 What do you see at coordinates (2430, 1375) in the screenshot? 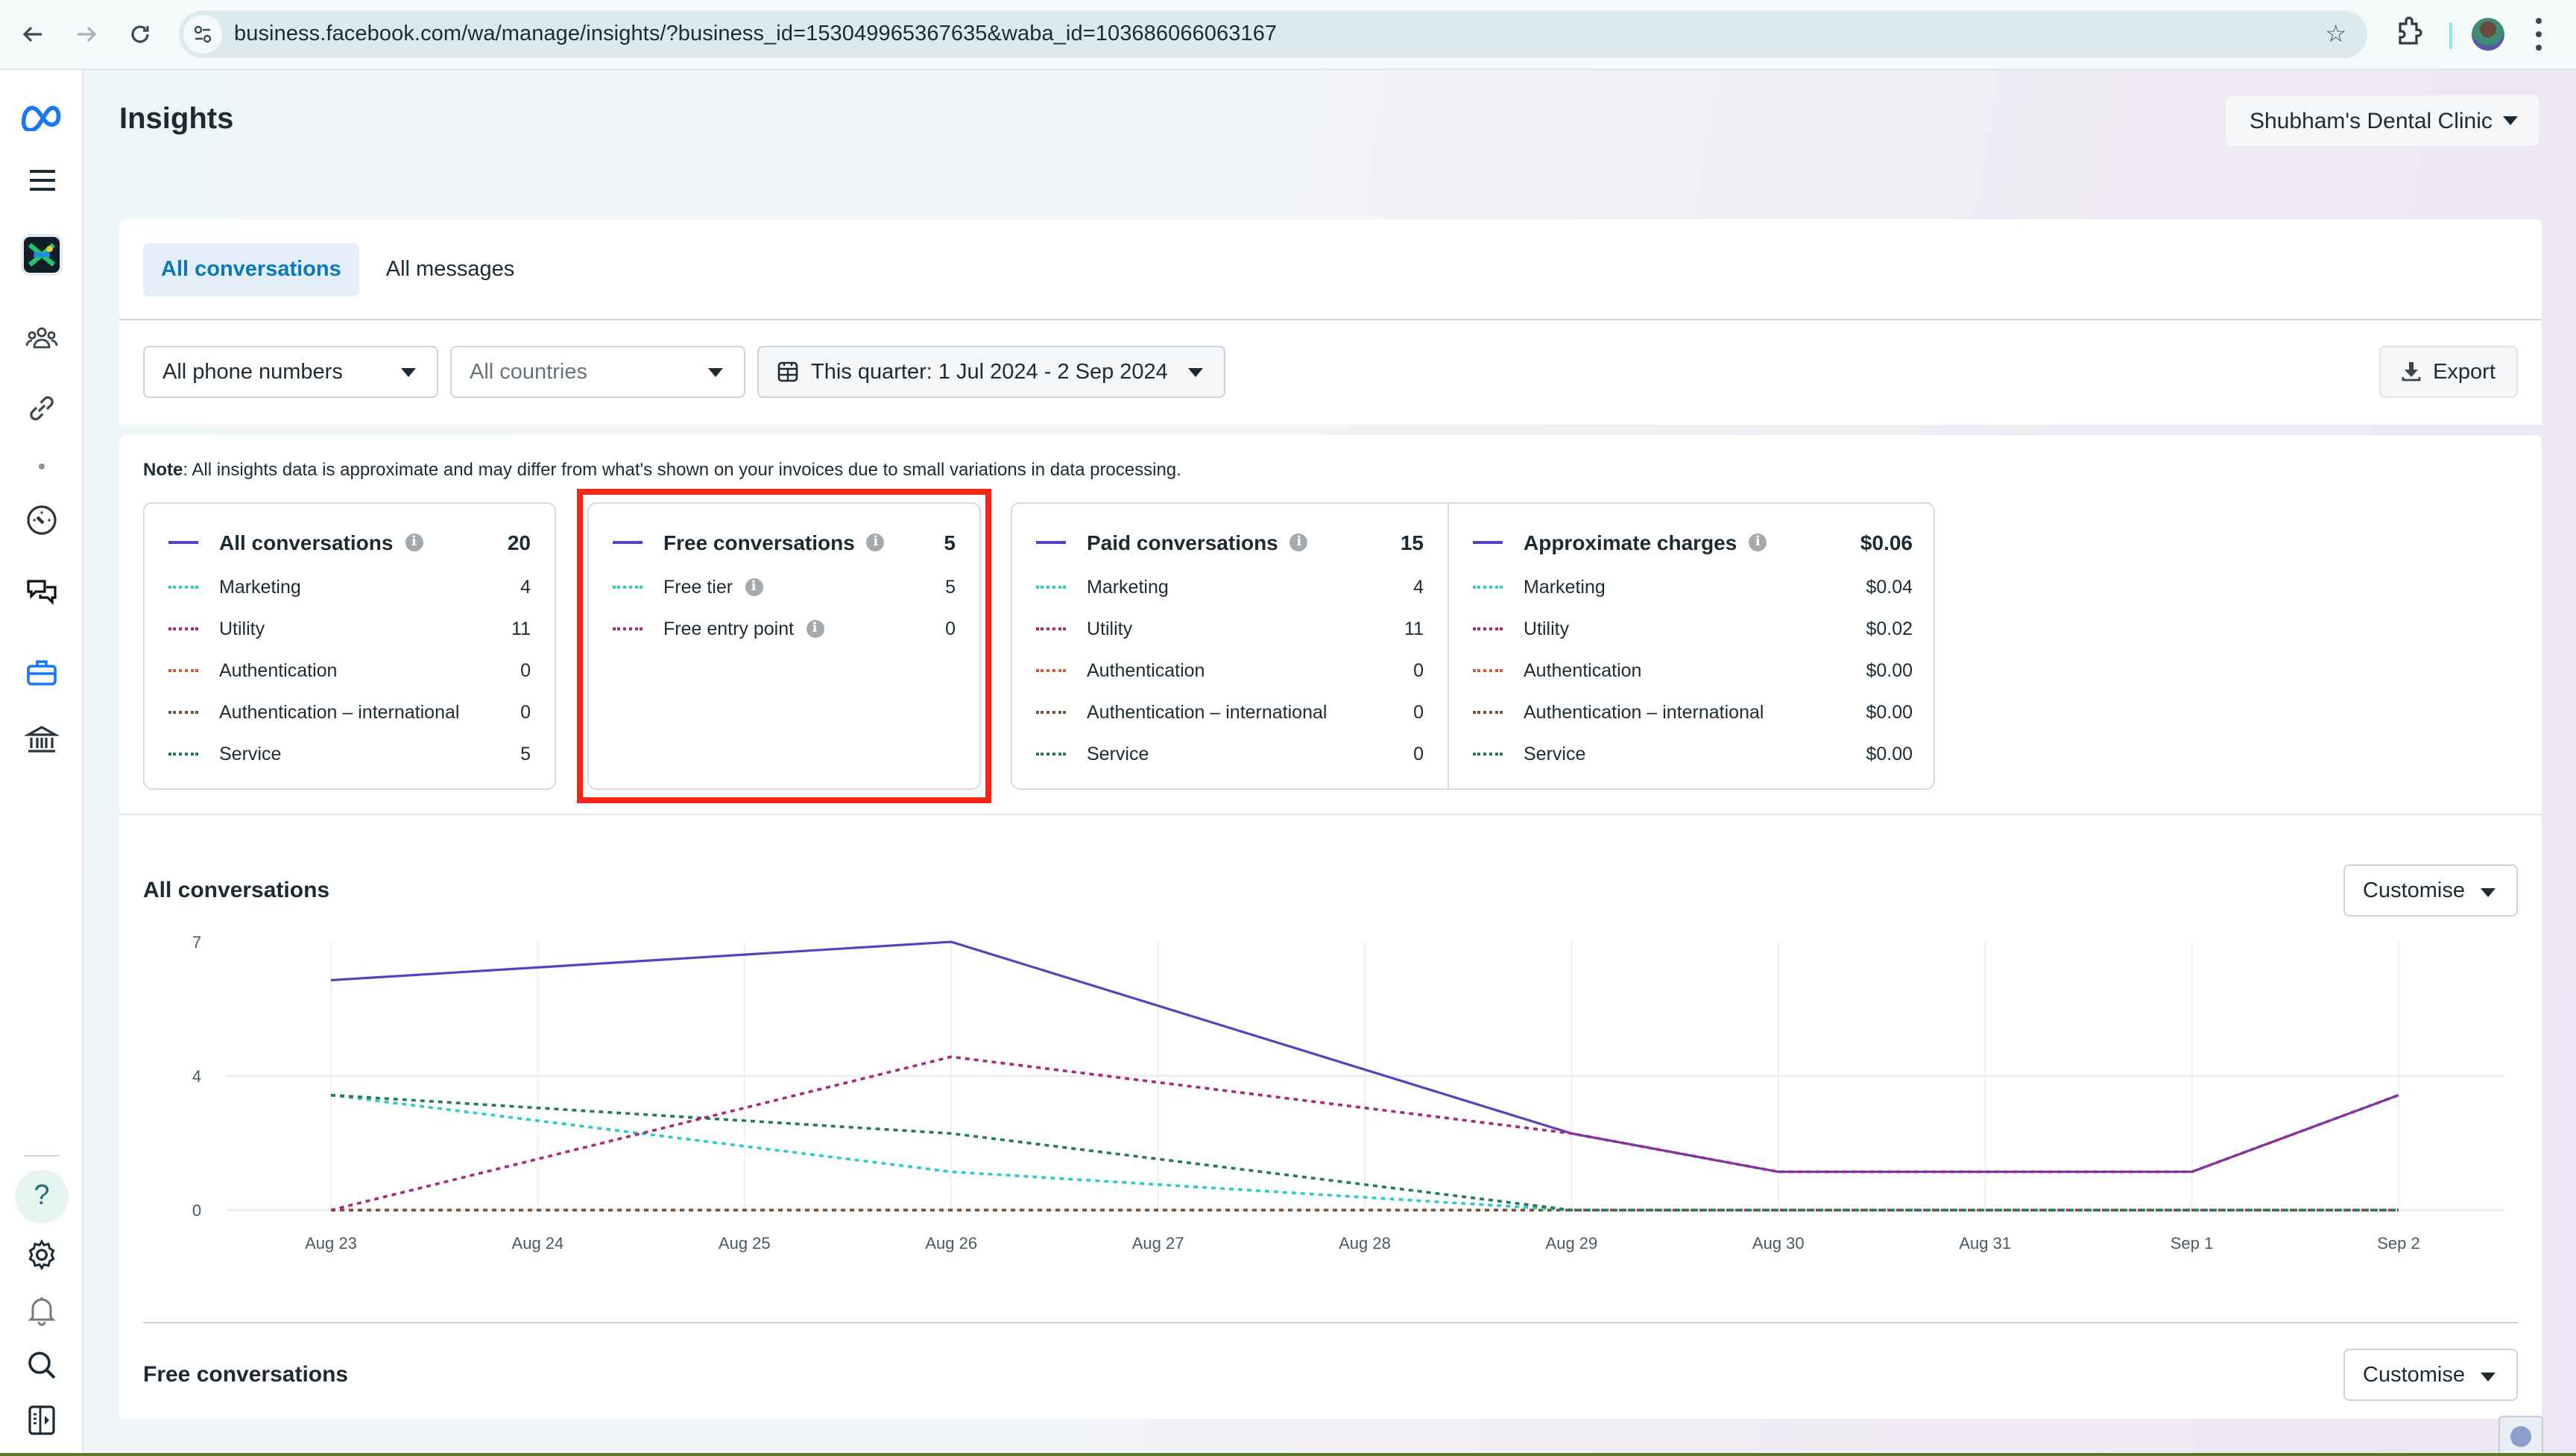
I see `customise-button-free: Customise` at bounding box center [2430, 1375].